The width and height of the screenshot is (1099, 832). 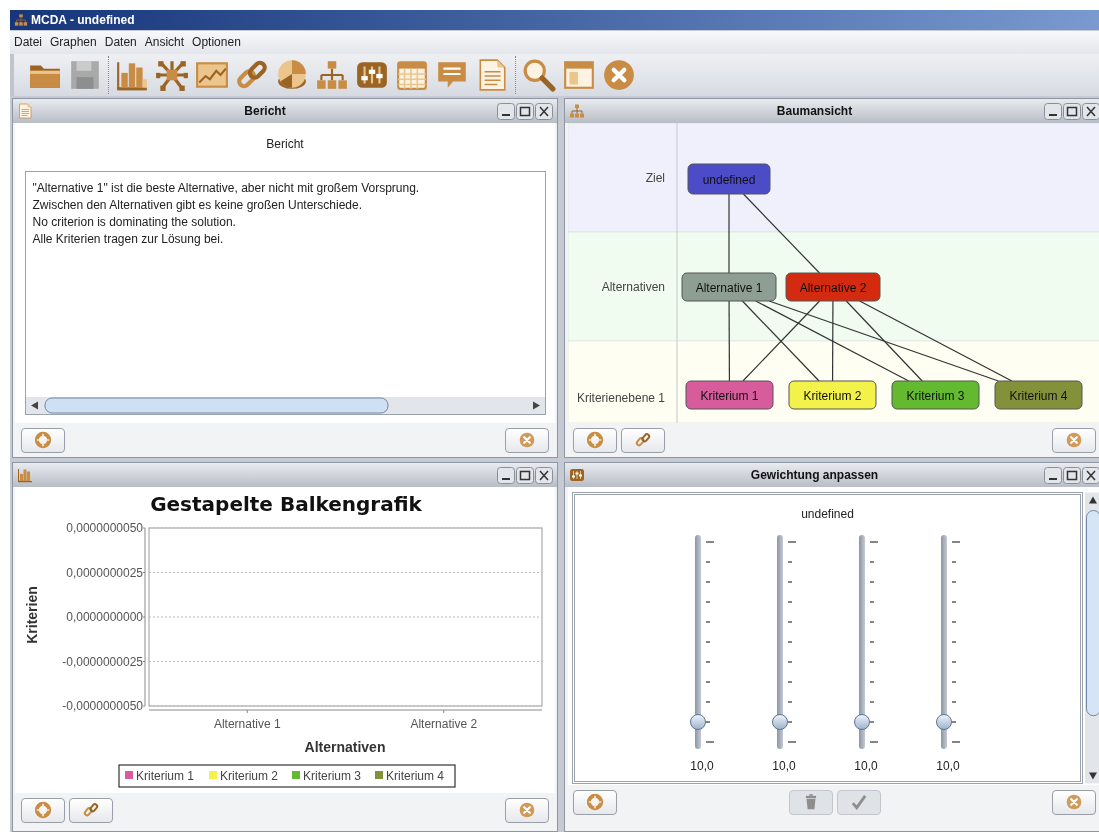 I want to click on panel-title: Baumansicht, so click(x=814, y=111).